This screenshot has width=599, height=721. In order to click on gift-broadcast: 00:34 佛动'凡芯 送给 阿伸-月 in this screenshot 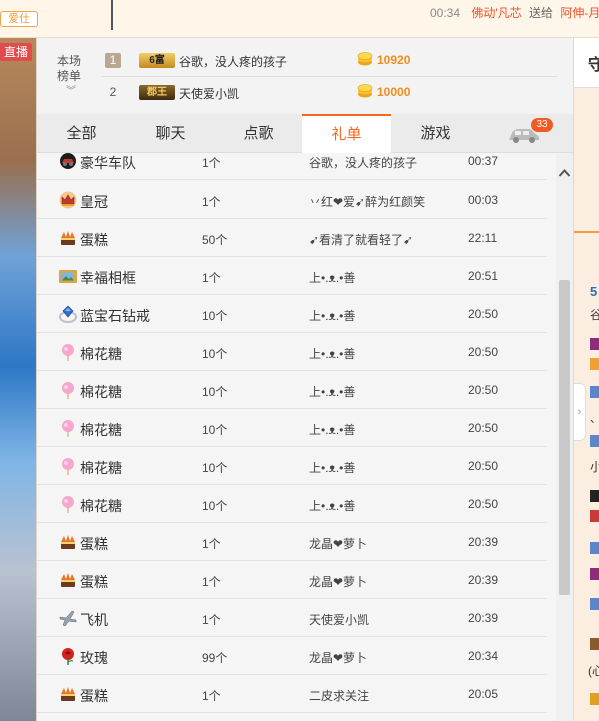, I will do `click(514, 12)`.